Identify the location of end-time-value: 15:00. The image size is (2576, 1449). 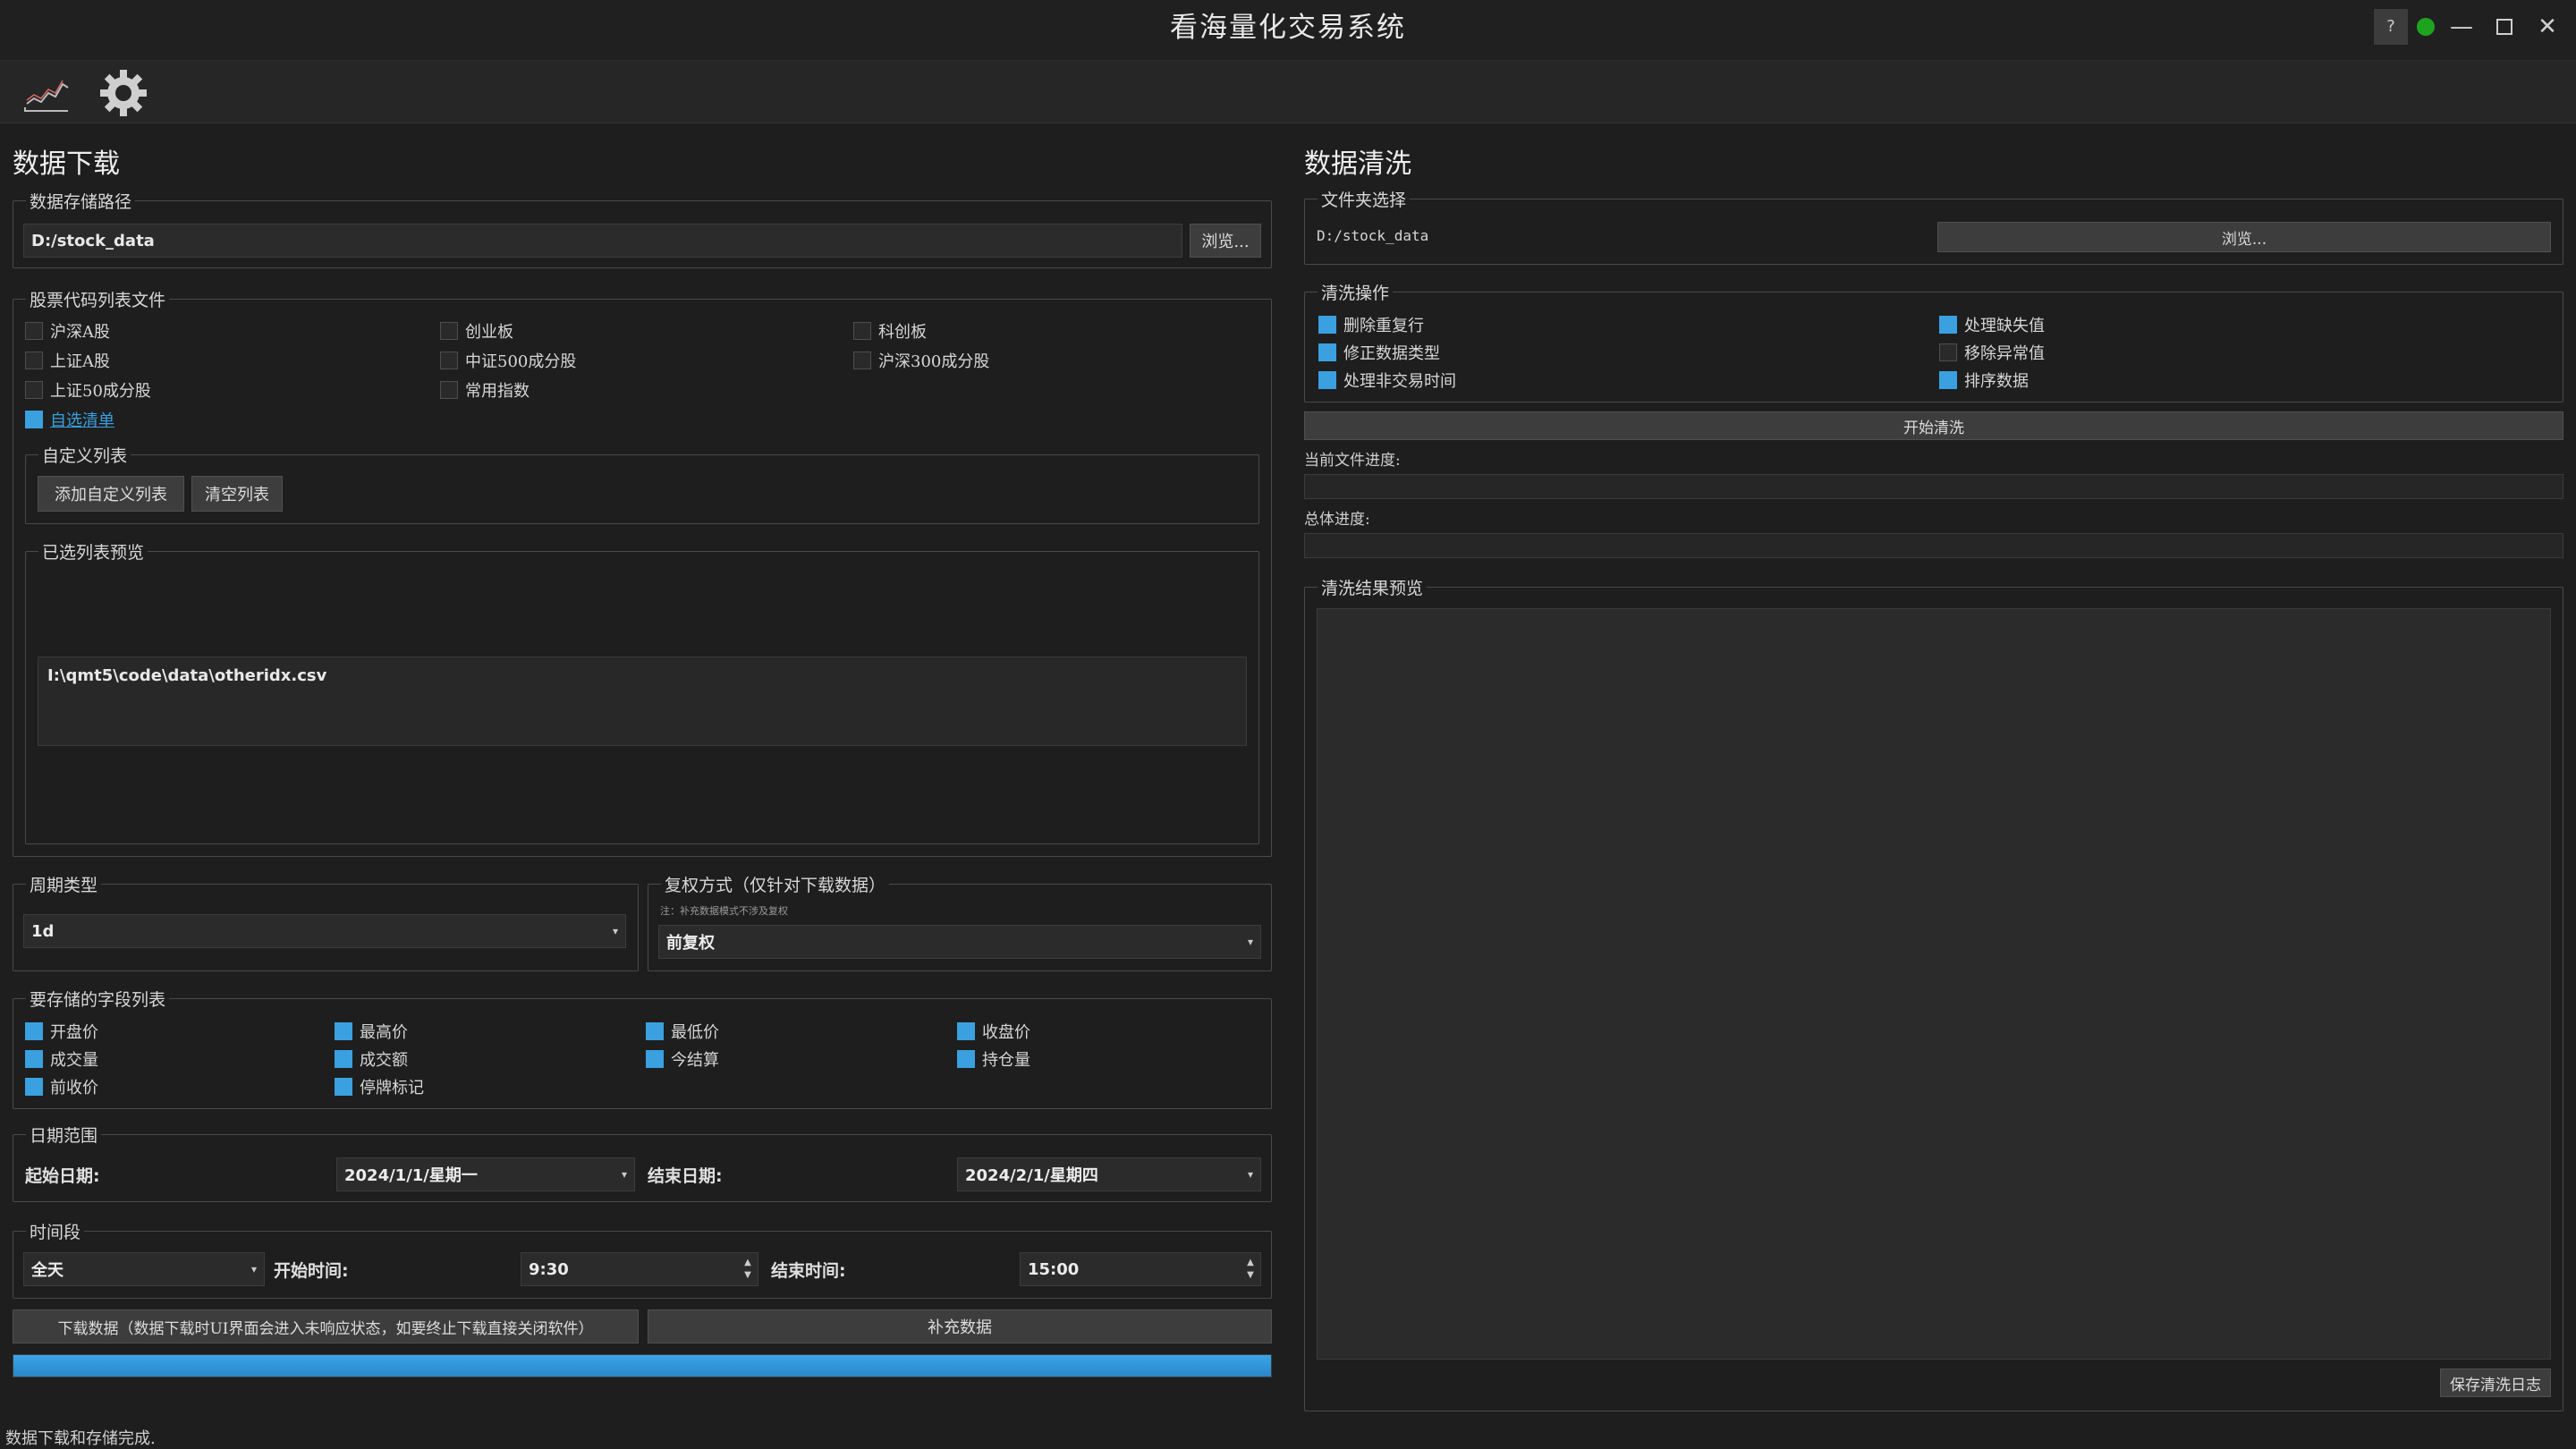
(1054, 1269).